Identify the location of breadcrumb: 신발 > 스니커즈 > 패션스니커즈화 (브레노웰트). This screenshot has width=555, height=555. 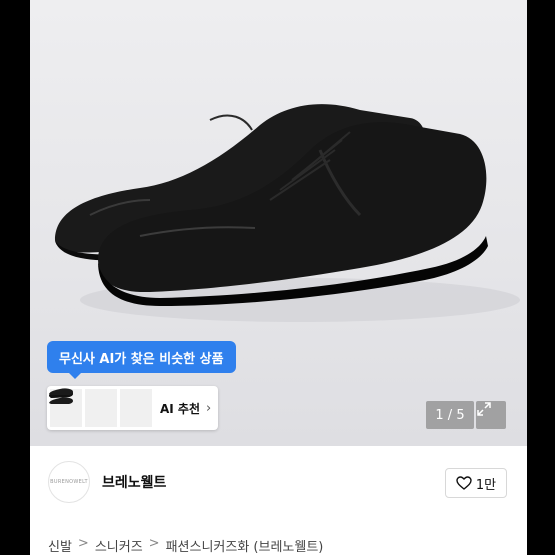
(185, 545).